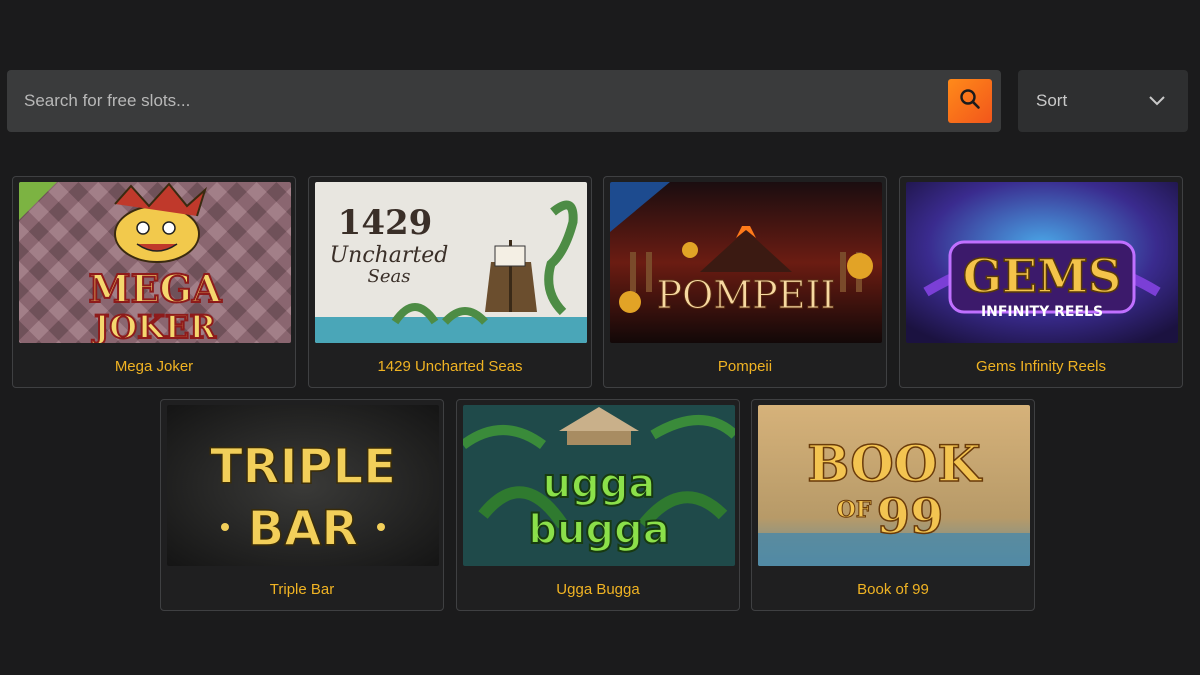  What do you see at coordinates (302, 589) in the screenshot?
I see `game-title: Triple Bar` at bounding box center [302, 589].